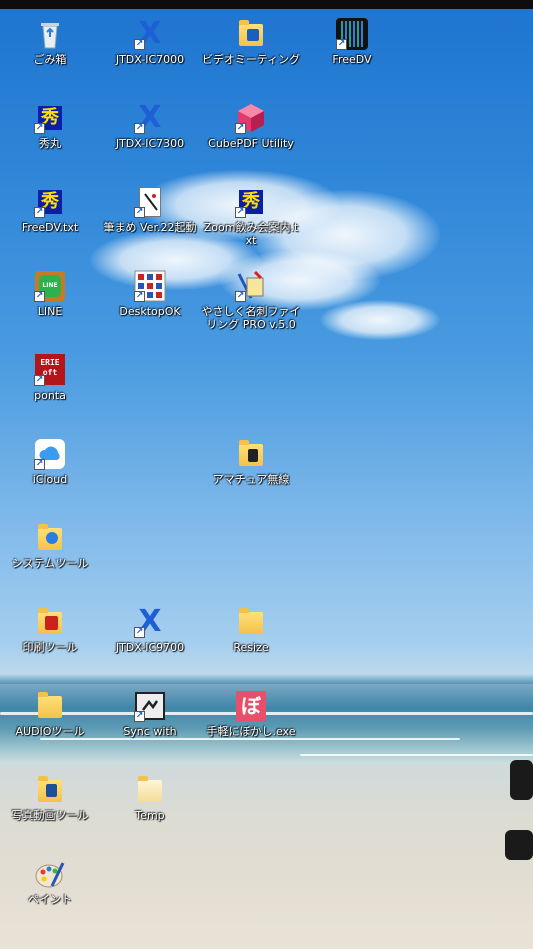 Image resolution: width=533 pixels, height=949 pixels. Describe the element at coordinates (251, 143) in the screenshot. I see `icon-label: CubePDF Utility` at that location.